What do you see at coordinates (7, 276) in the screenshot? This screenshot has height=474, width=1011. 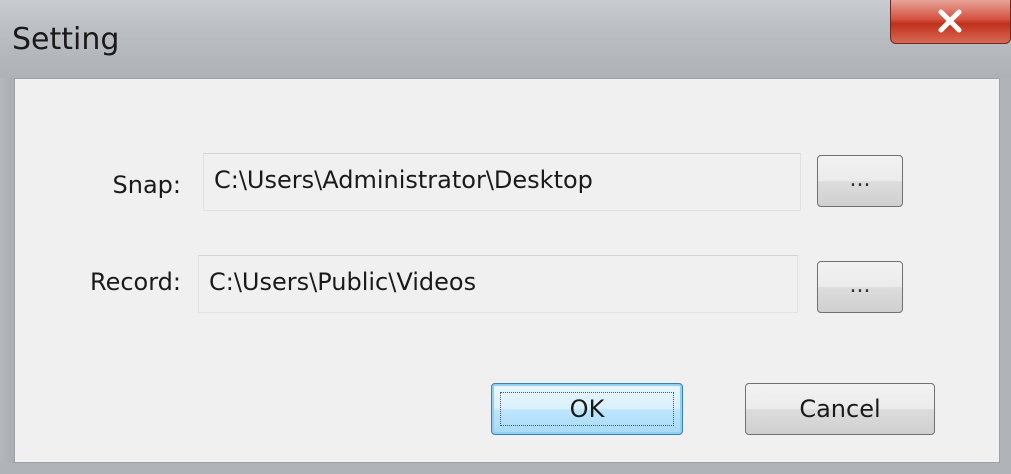 I see `window-frame-left` at bounding box center [7, 276].